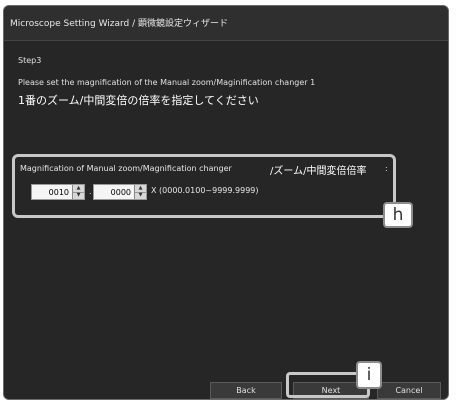  What do you see at coordinates (246, 390) in the screenshot?
I see `back-button: Back` at bounding box center [246, 390].